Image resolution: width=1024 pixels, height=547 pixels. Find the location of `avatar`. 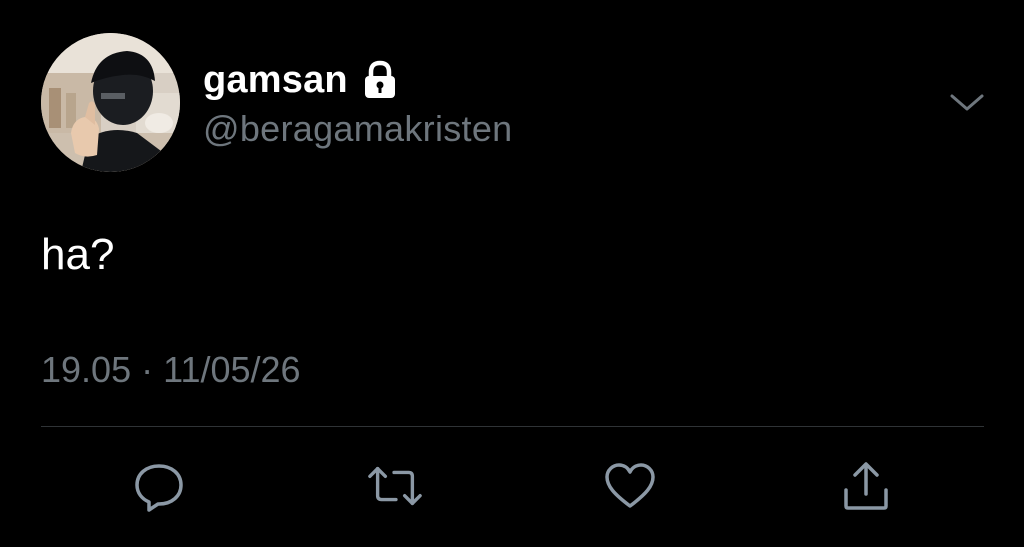

avatar is located at coordinates (110, 102).